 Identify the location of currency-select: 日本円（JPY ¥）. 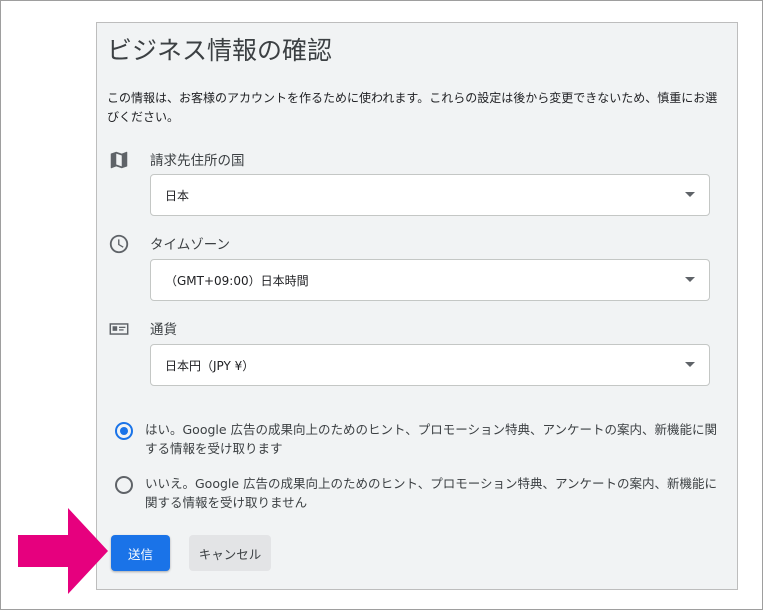
(430, 365).